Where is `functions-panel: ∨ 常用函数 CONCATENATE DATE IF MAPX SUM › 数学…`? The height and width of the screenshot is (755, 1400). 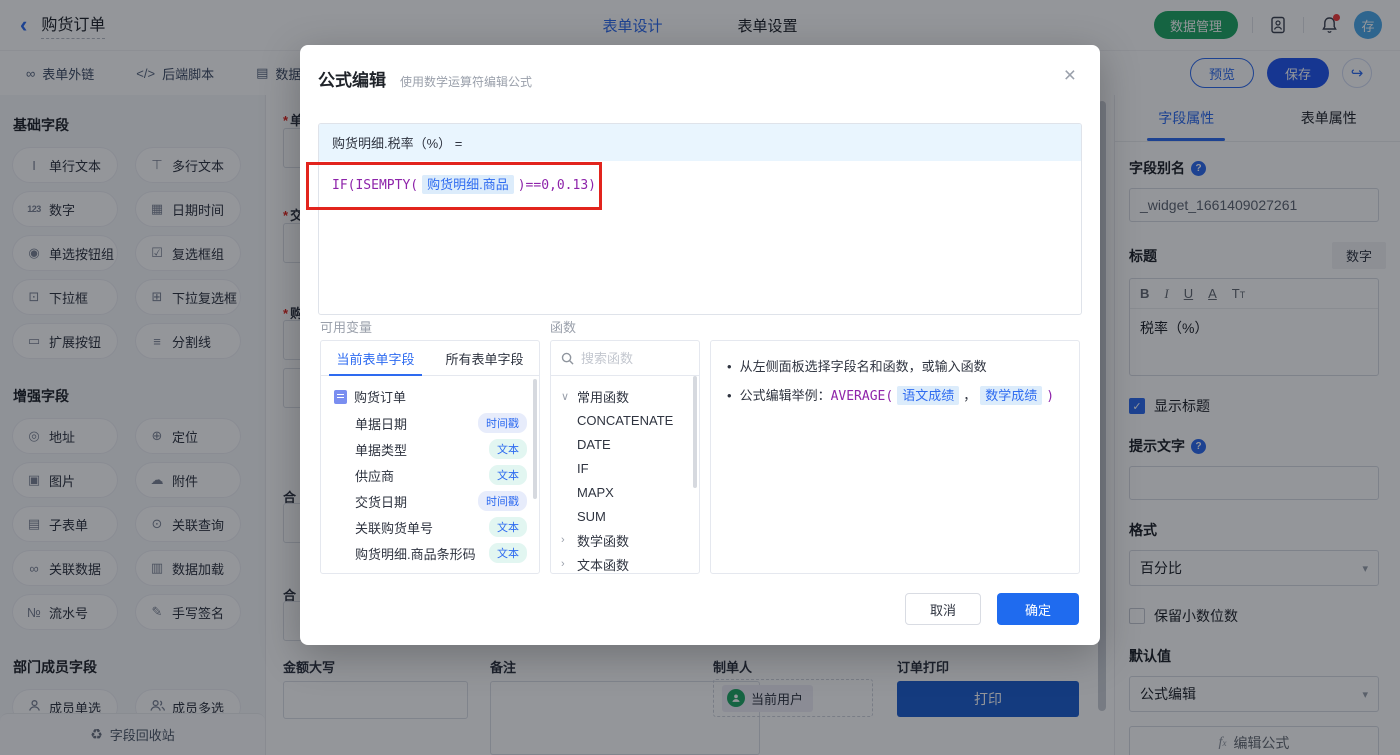 functions-panel: ∨ 常用函数 CONCATENATE DATE IF MAPX SUM › 数学… is located at coordinates (625, 457).